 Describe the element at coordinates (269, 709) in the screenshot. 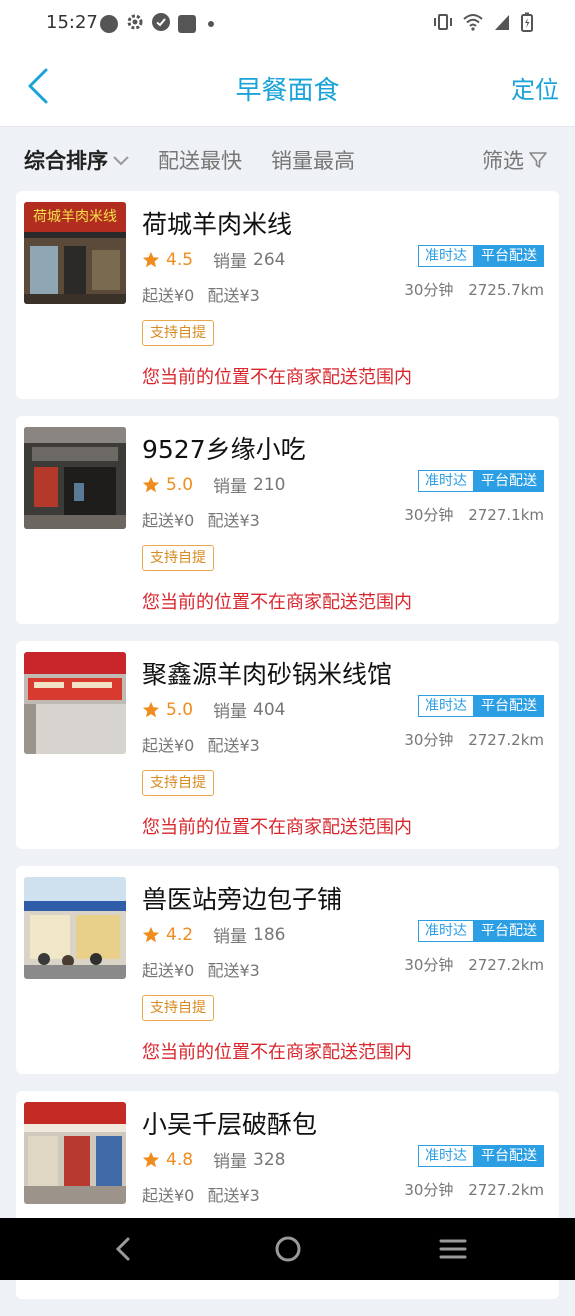

I see `store-sales: 404` at that location.